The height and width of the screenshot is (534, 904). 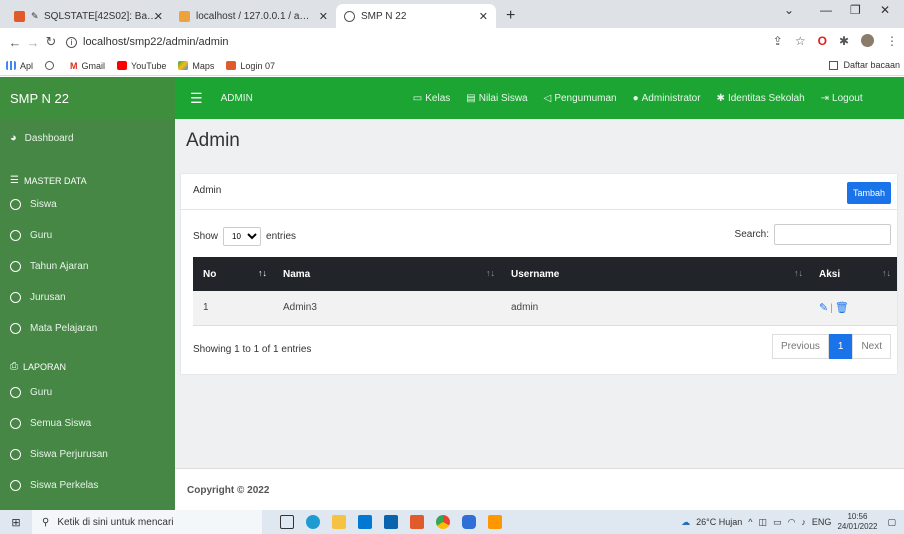 I want to click on info-icon: i, so click(x=71, y=42).